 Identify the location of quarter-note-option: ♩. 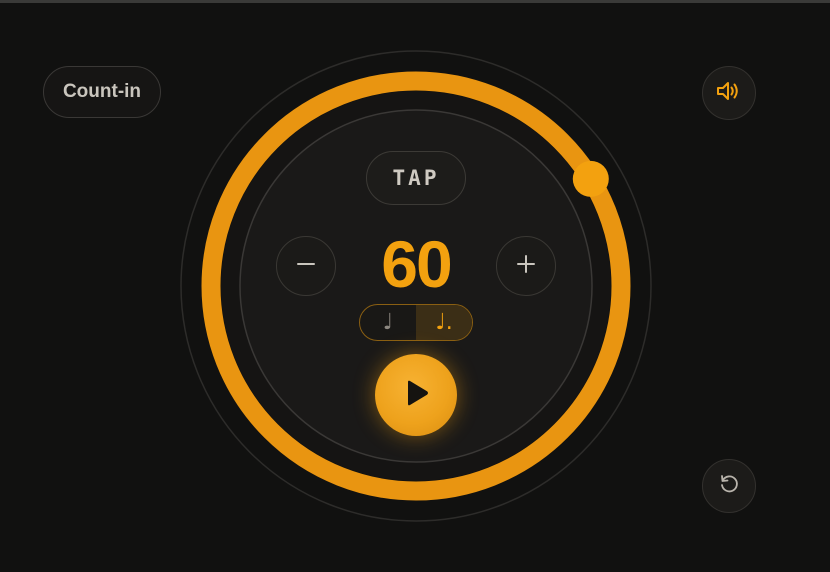
(388, 322).